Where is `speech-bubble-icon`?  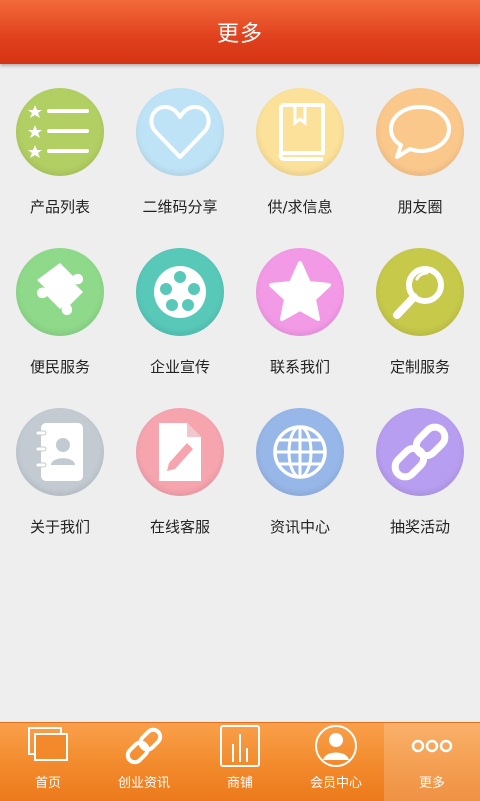
speech-bubble-icon is located at coordinates (420, 132).